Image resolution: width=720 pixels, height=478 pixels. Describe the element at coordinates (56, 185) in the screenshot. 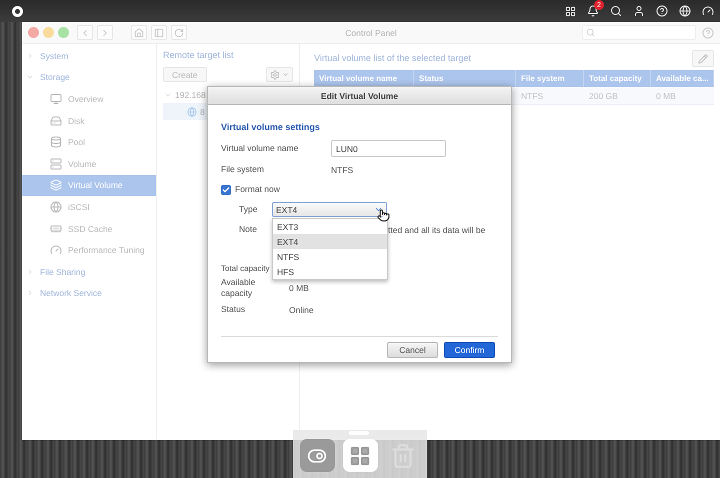

I see `layers-icon` at that location.